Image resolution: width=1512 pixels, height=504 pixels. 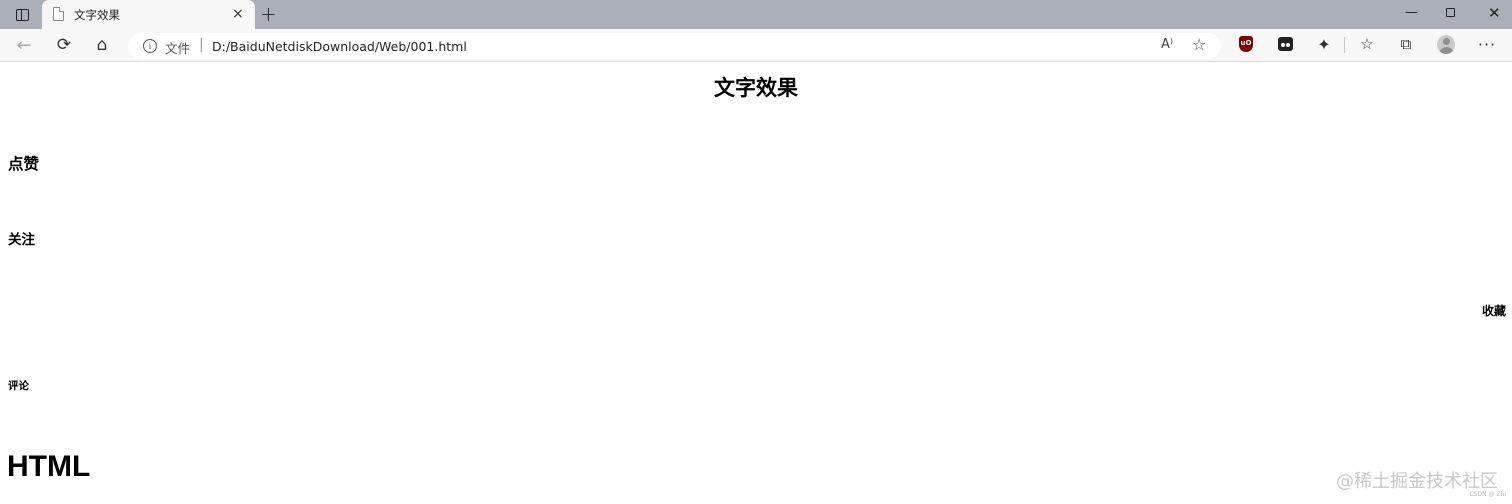 I want to click on star-plus-icon: ☆, so click(x=1199, y=44).